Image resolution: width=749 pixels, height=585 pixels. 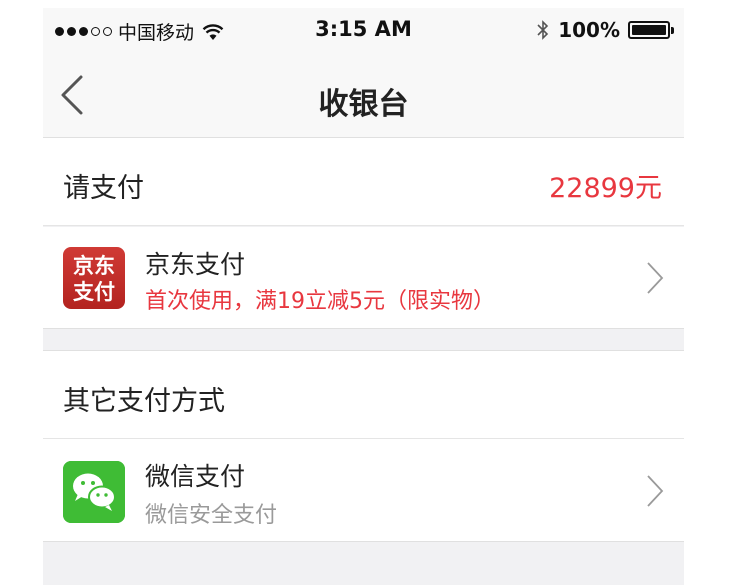 I want to click on jd-logo-text-line2: 支付, so click(x=94, y=292).